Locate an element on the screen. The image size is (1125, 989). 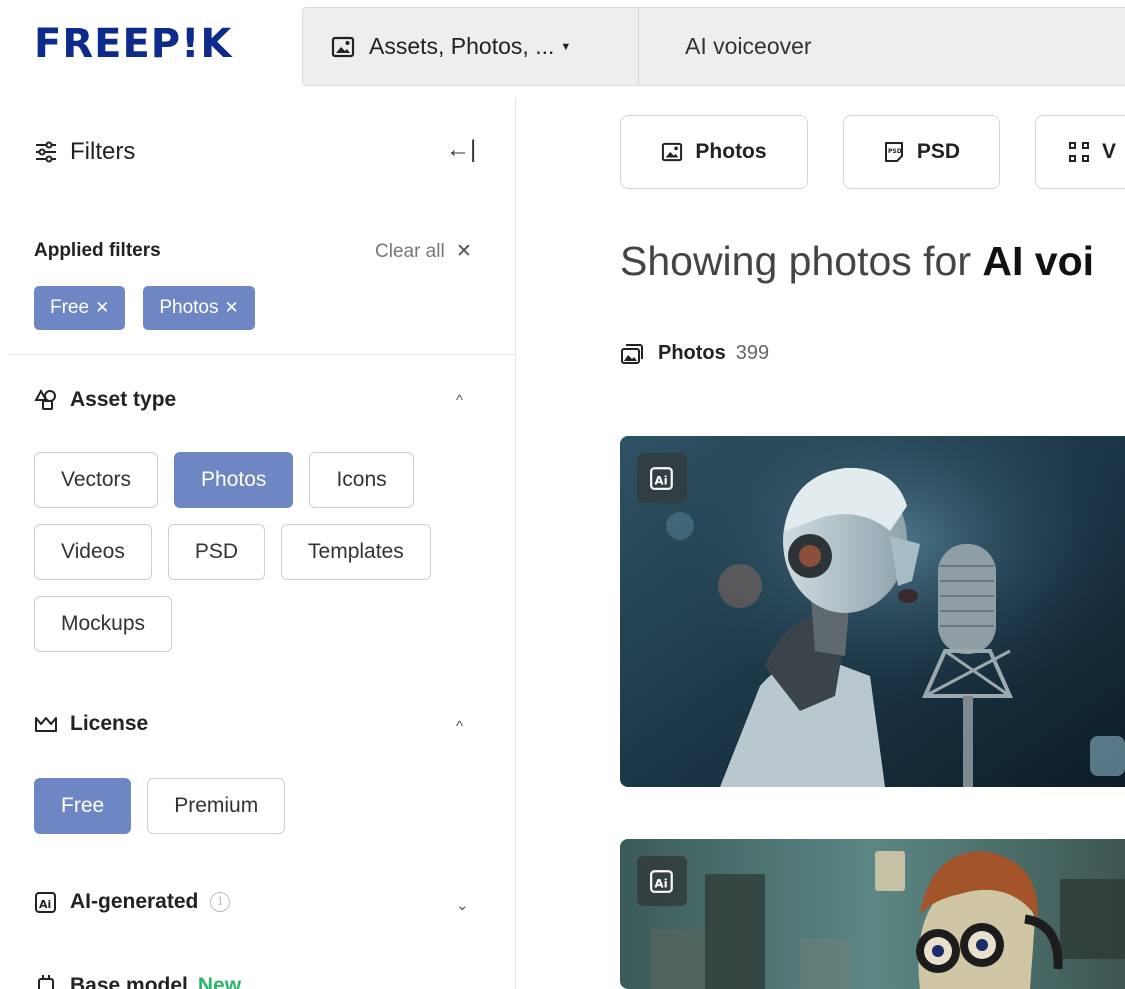
license-title: License is located at coordinates (109, 723).